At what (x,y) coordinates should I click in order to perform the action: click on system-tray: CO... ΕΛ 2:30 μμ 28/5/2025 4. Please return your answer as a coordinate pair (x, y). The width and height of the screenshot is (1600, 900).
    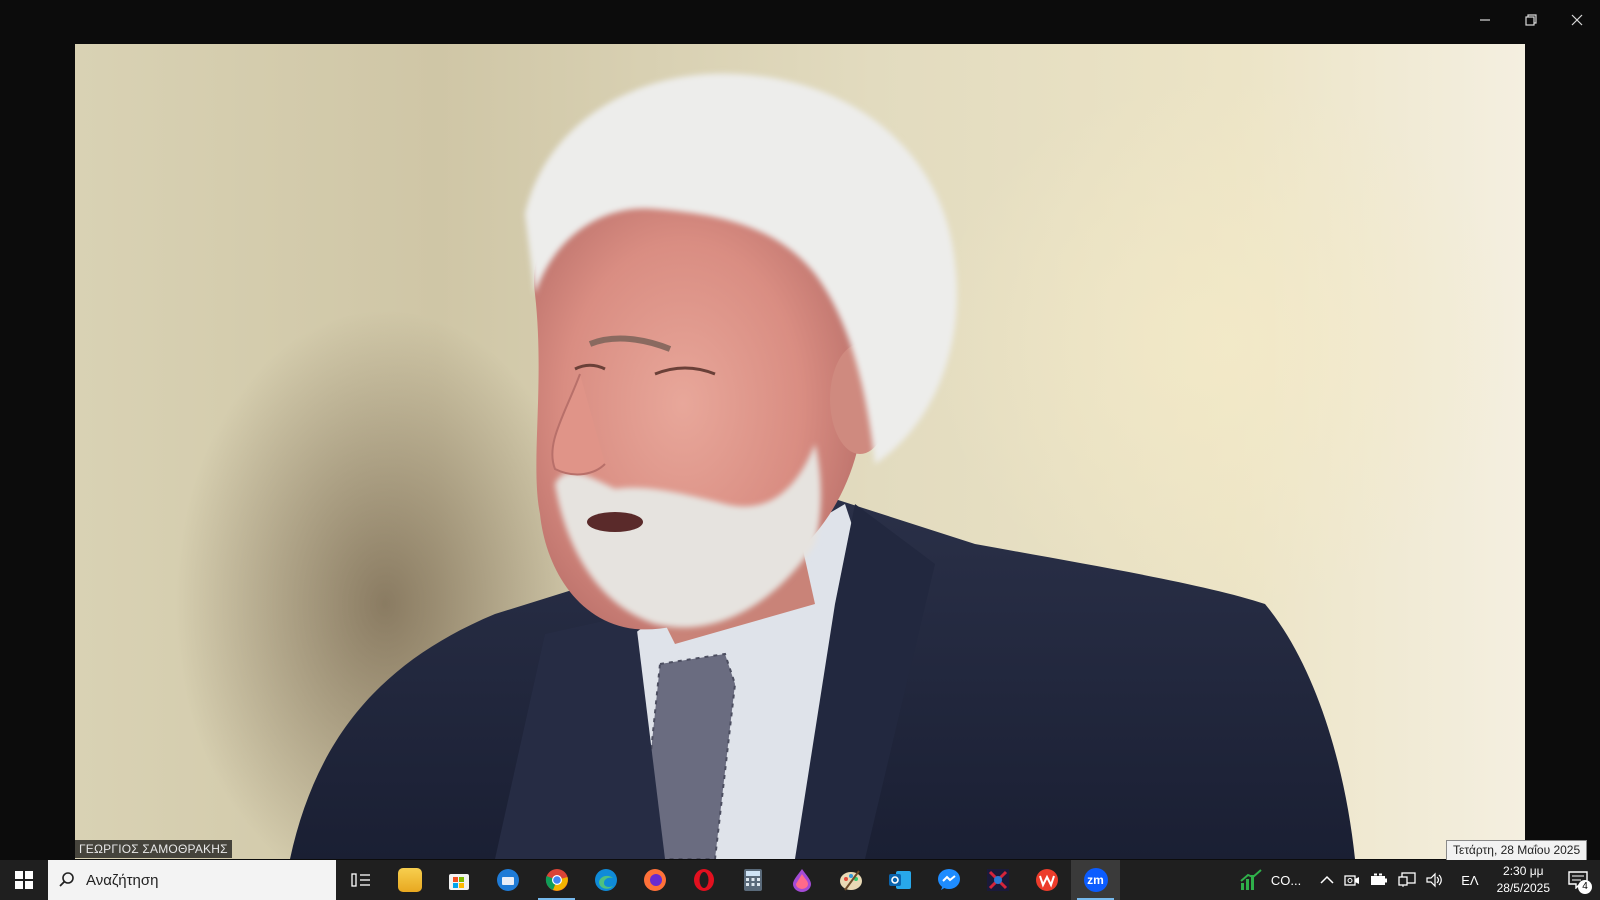
    Looking at the image, I should click on (1414, 880).